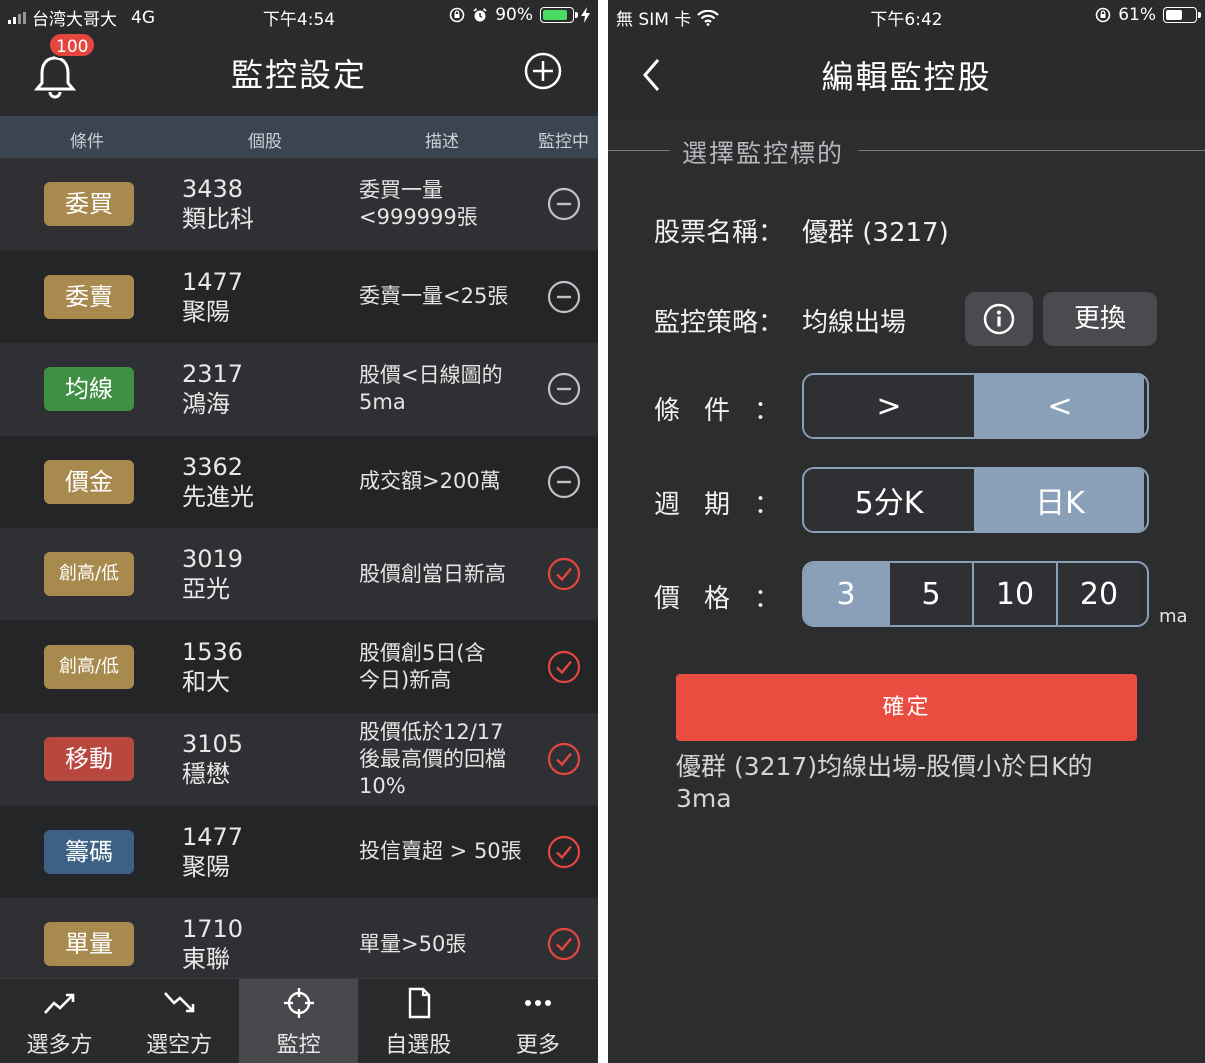 The width and height of the screenshot is (1205, 1063). Describe the element at coordinates (212, 574) in the screenshot. I see `stock-cell: 3019 亞光` at that location.